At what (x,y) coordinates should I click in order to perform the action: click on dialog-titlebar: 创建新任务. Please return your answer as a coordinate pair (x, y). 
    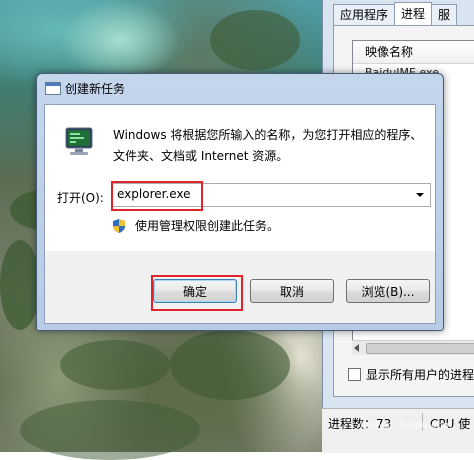
    Looking at the image, I should click on (240, 88).